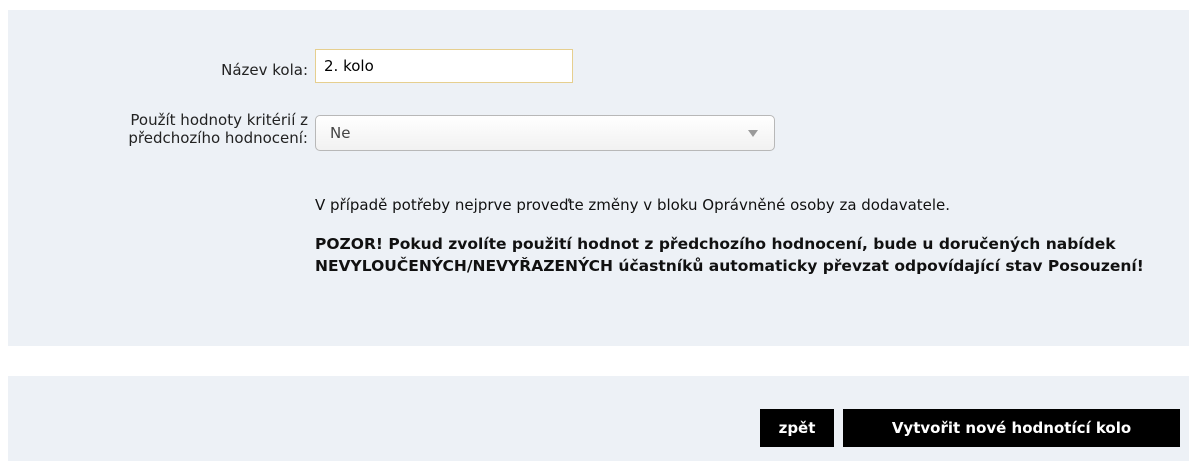 This screenshot has width=1189, height=461. Describe the element at coordinates (753, 133) in the screenshot. I see `chevron-down-icon` at that location.